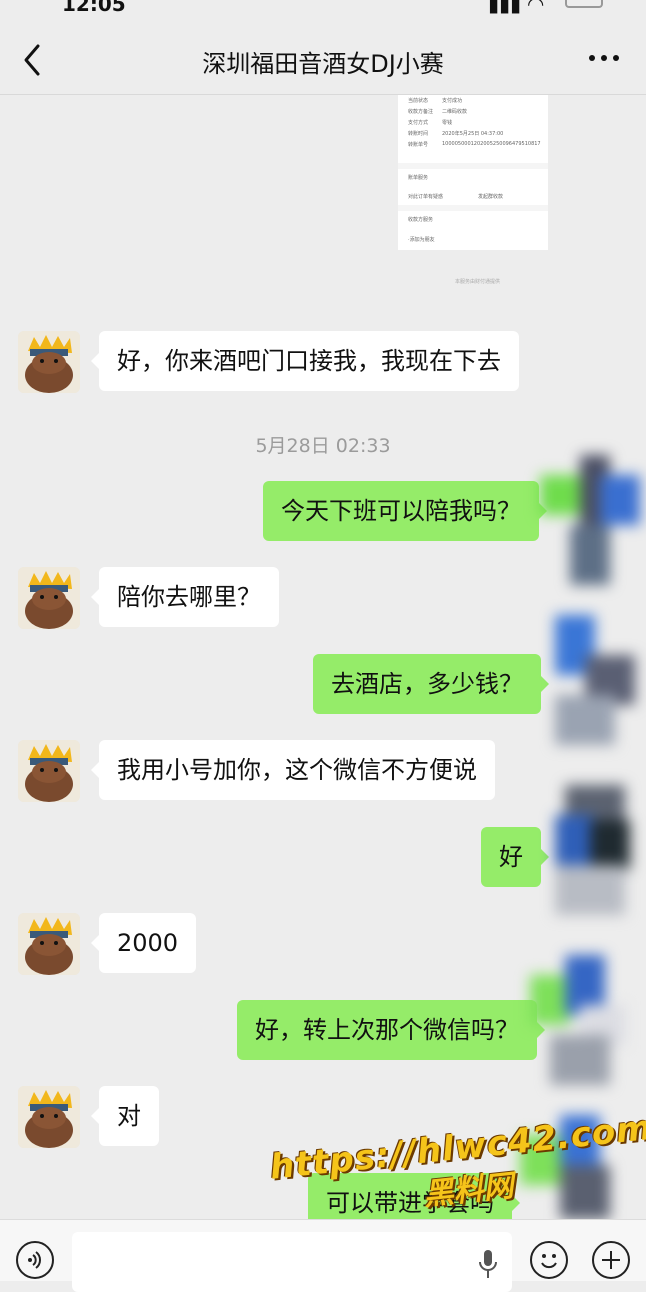 Image resolution: width=646 pixels, height=1292 pixels. I want to click on message-bubble-incoming: 2000, so click(143, 943).